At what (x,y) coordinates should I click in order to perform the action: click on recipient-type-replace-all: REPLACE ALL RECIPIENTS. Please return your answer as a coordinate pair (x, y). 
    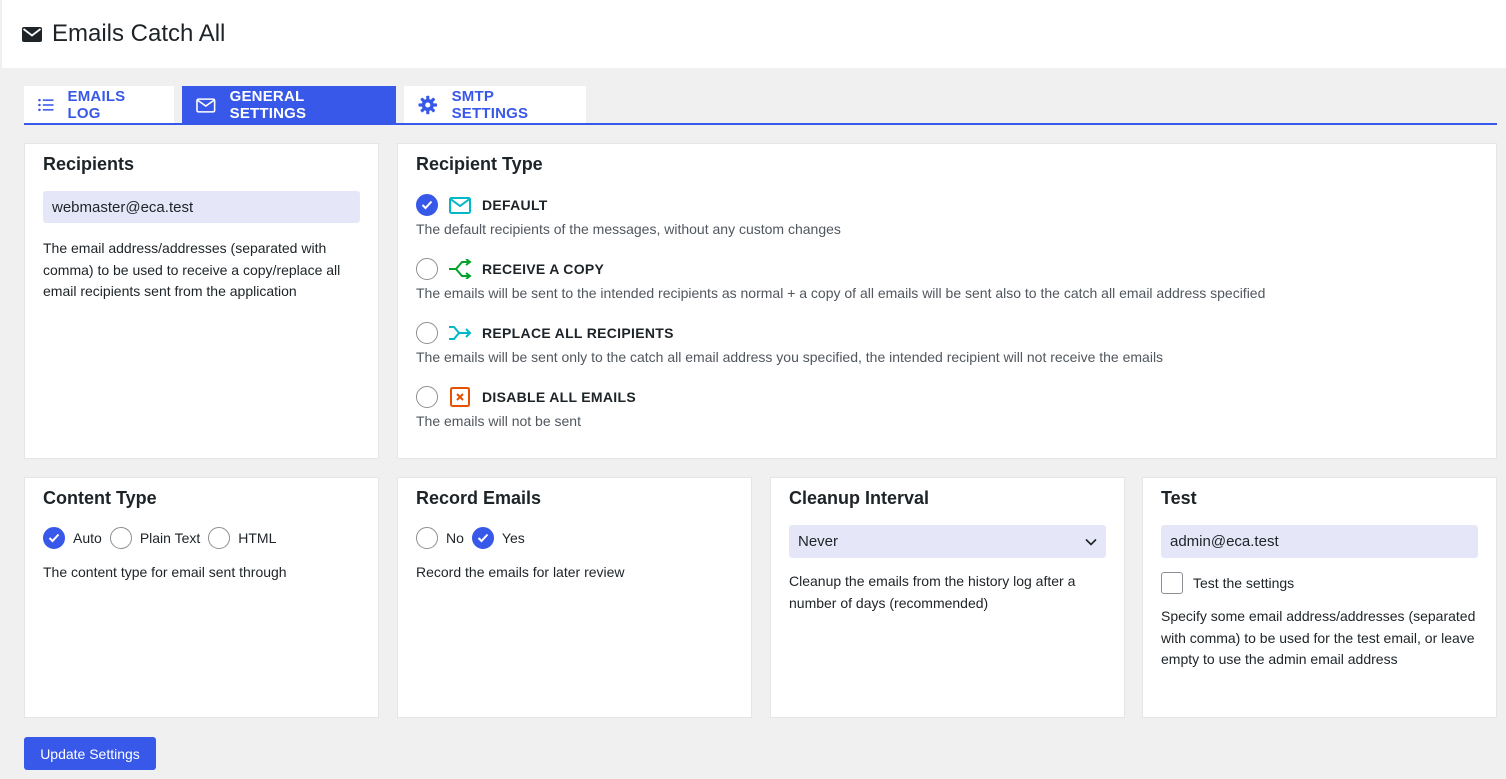
    Looking at the image, I should click on (947, 333).